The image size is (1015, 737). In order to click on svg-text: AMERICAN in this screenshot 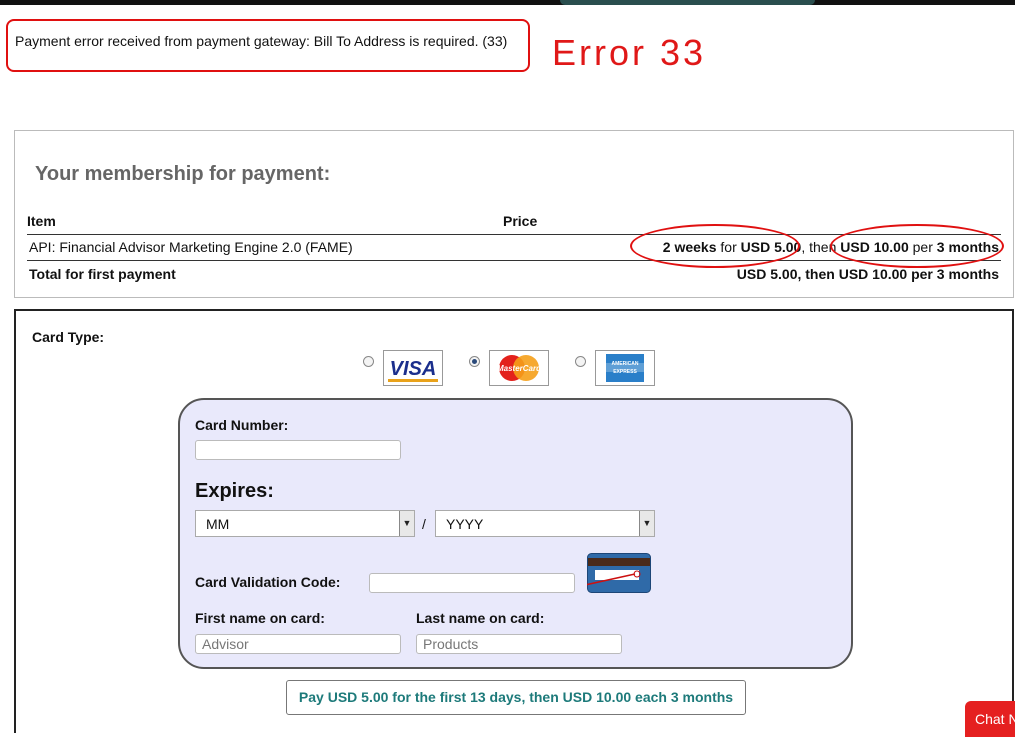, I will do `click(625, 364)`.